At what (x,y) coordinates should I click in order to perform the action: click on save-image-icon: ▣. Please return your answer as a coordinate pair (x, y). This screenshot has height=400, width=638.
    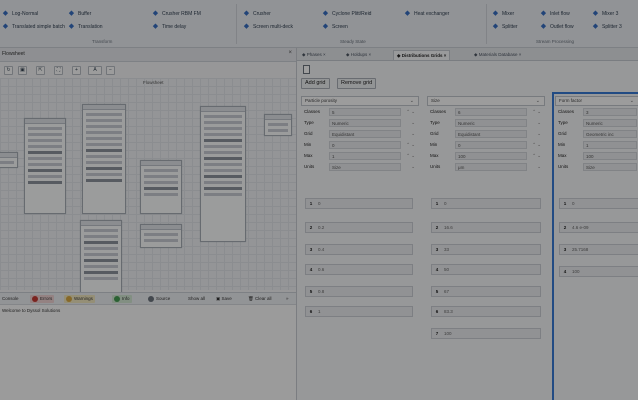
    Looking at the image, I should click on (22, 70).